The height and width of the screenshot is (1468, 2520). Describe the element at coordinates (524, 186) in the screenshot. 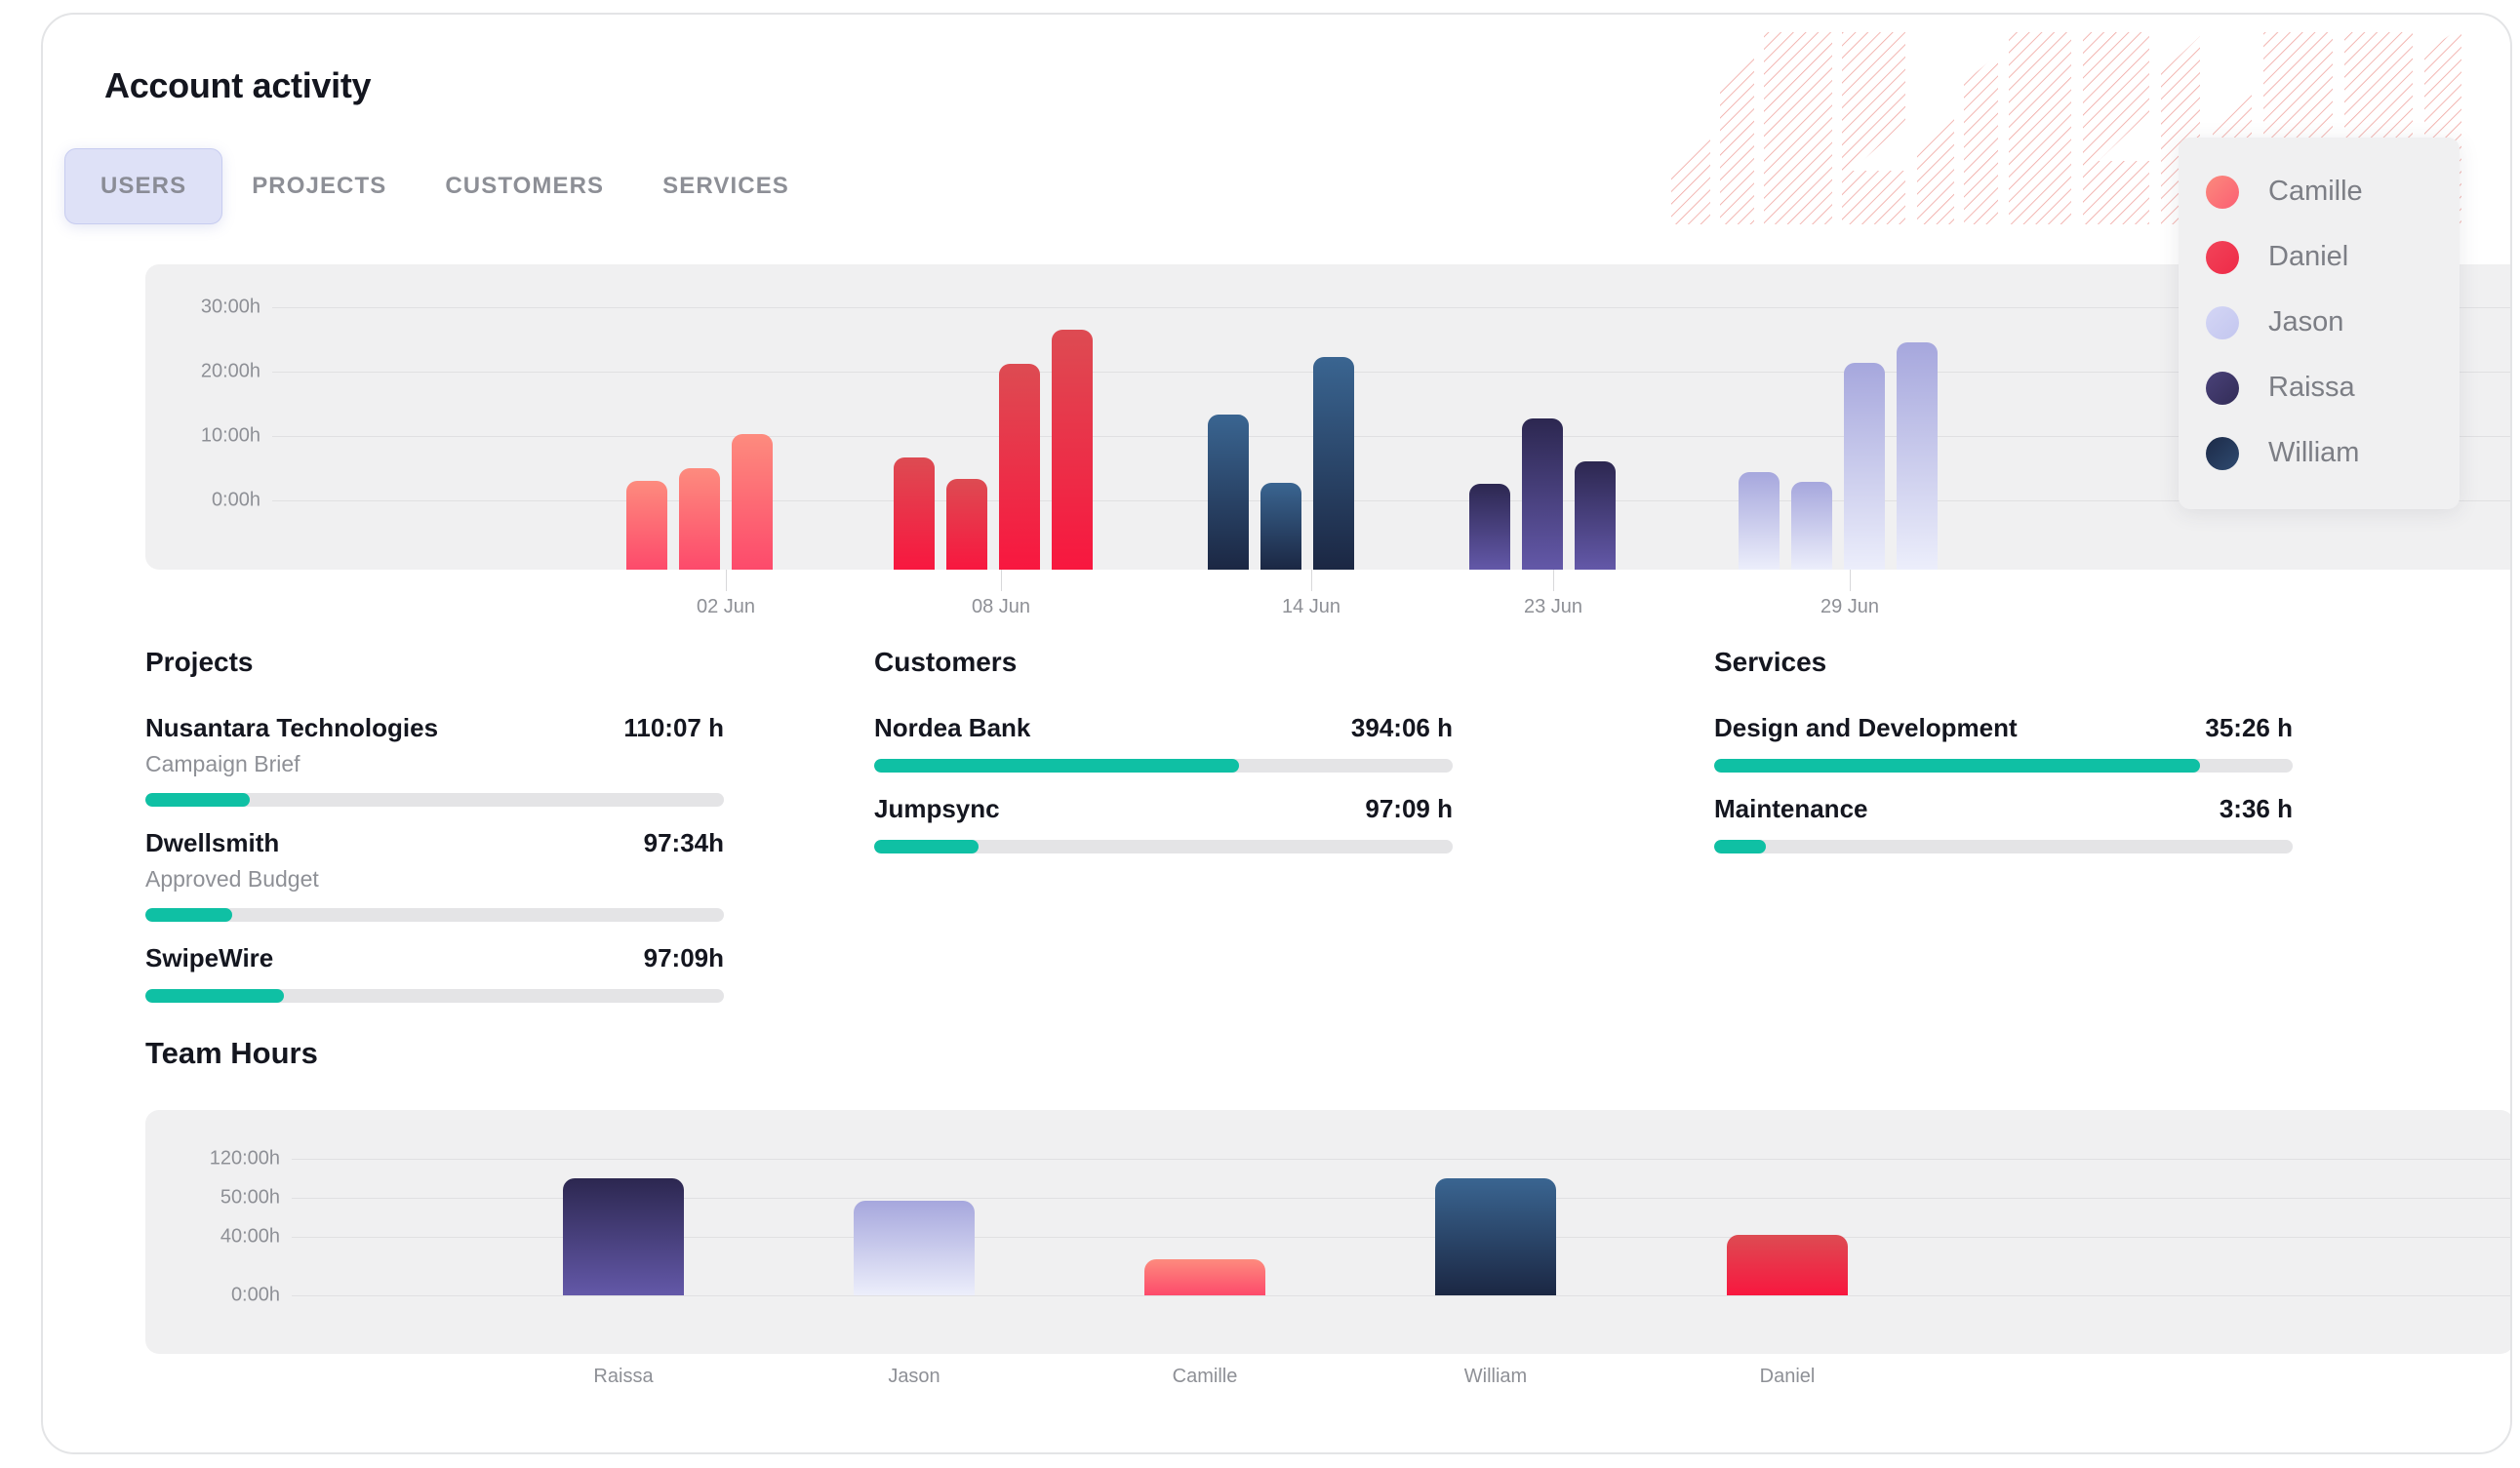

I see `tab-customers: CUSTOMERS` at that location.